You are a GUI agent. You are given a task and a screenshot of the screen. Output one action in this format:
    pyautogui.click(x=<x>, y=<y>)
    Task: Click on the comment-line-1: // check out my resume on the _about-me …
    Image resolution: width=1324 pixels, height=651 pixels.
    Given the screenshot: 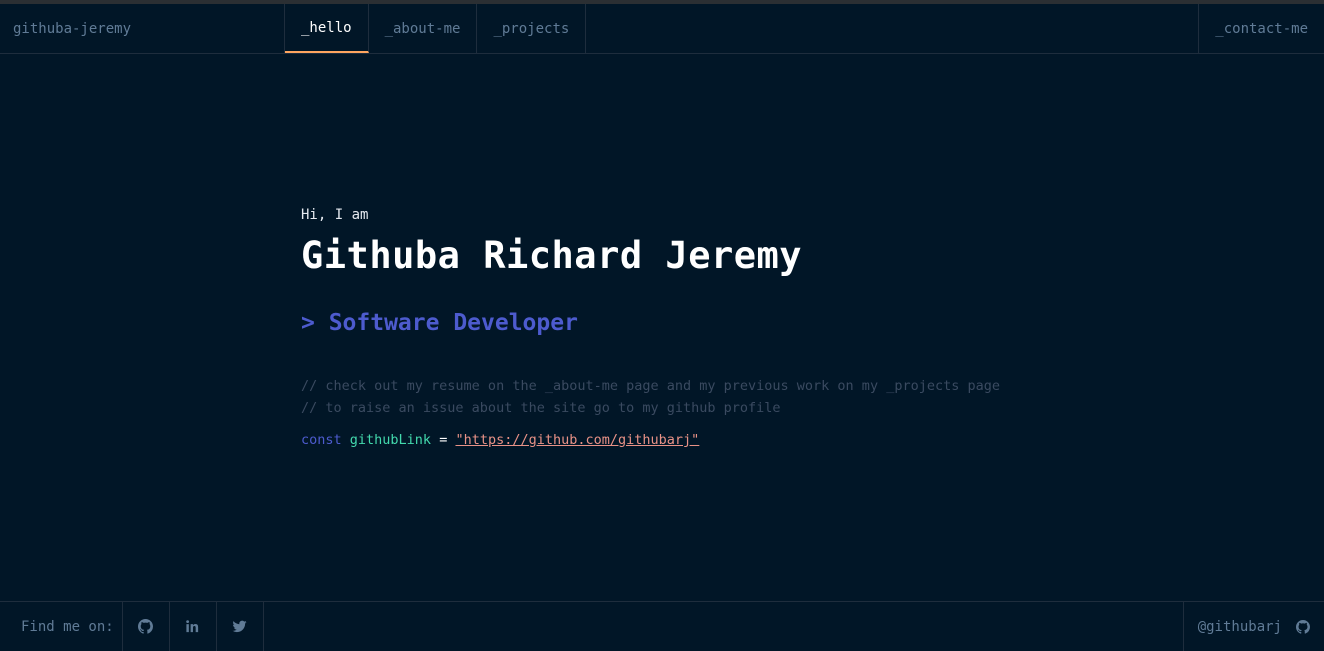 What is the action you would take?
    pyautogui.click(x=650, y=386)
    